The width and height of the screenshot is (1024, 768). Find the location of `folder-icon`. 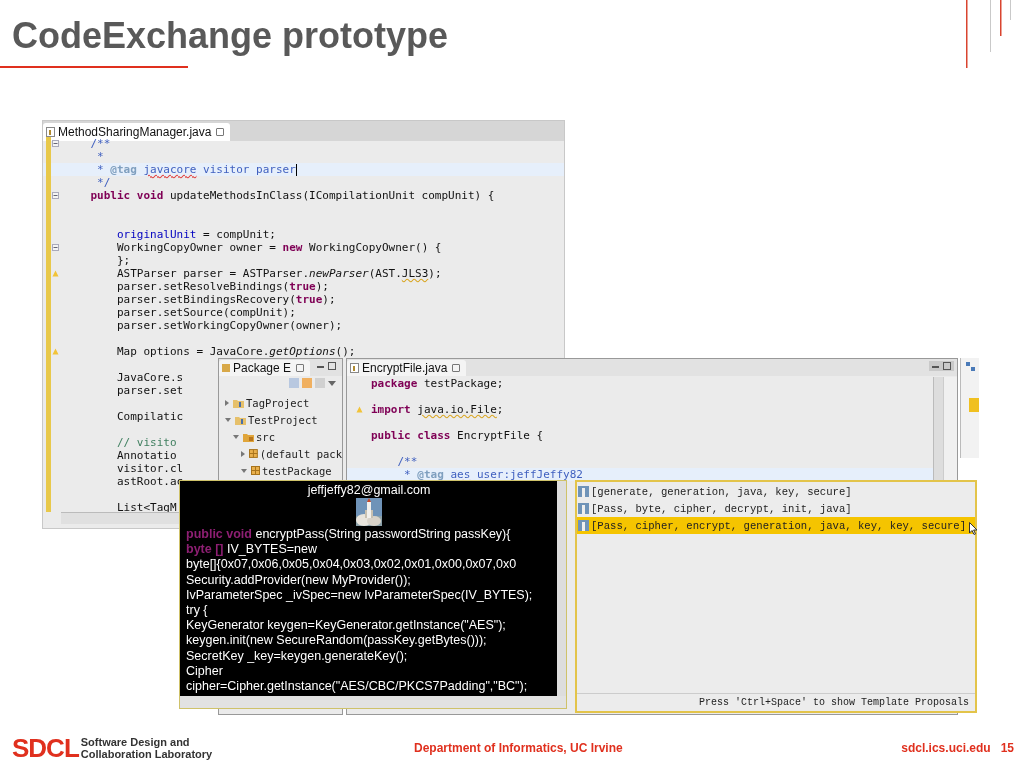

folder-icon is located at coordinates (248, 436).